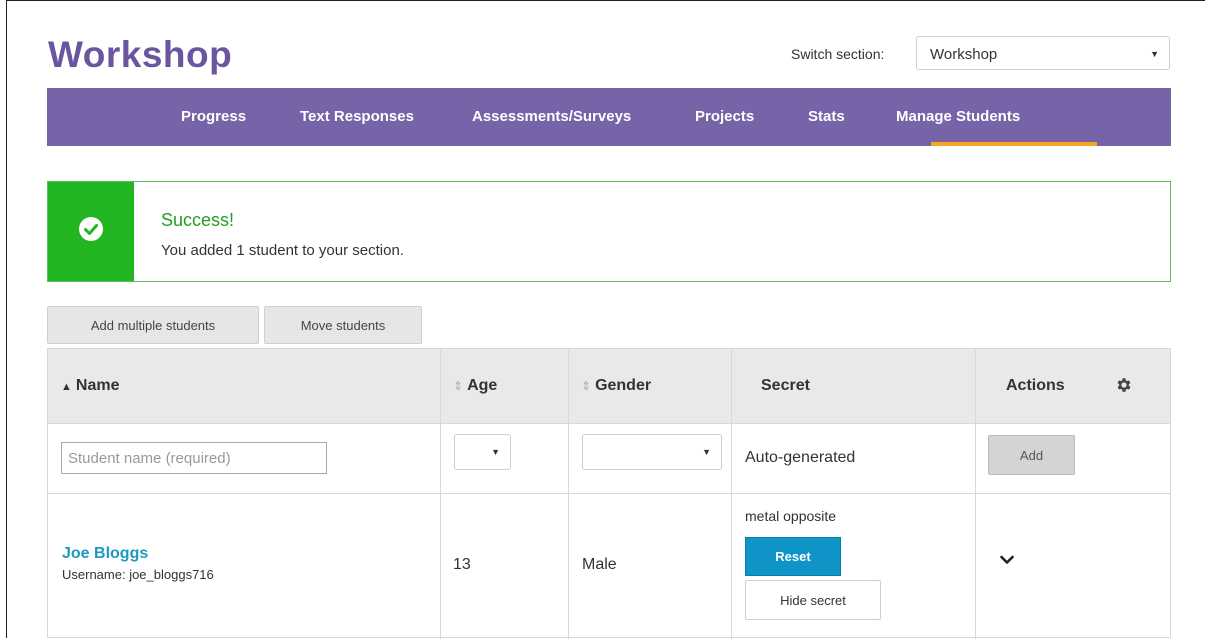 The height and width of the screenshot is (639, 1205). Describe the element at coordinates (838, 54) in the screenshot. I see `switch-section-label: Switch section:` at that location.